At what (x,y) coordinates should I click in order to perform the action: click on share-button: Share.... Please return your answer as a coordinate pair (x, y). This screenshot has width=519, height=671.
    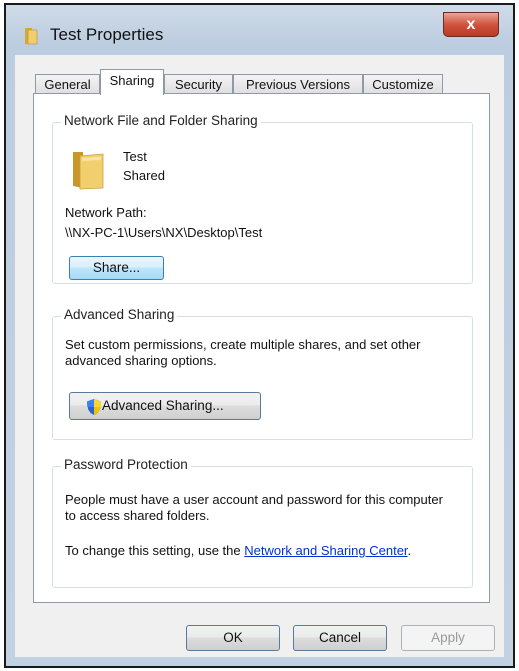
    Looking at the image, I should click on (116, 268).